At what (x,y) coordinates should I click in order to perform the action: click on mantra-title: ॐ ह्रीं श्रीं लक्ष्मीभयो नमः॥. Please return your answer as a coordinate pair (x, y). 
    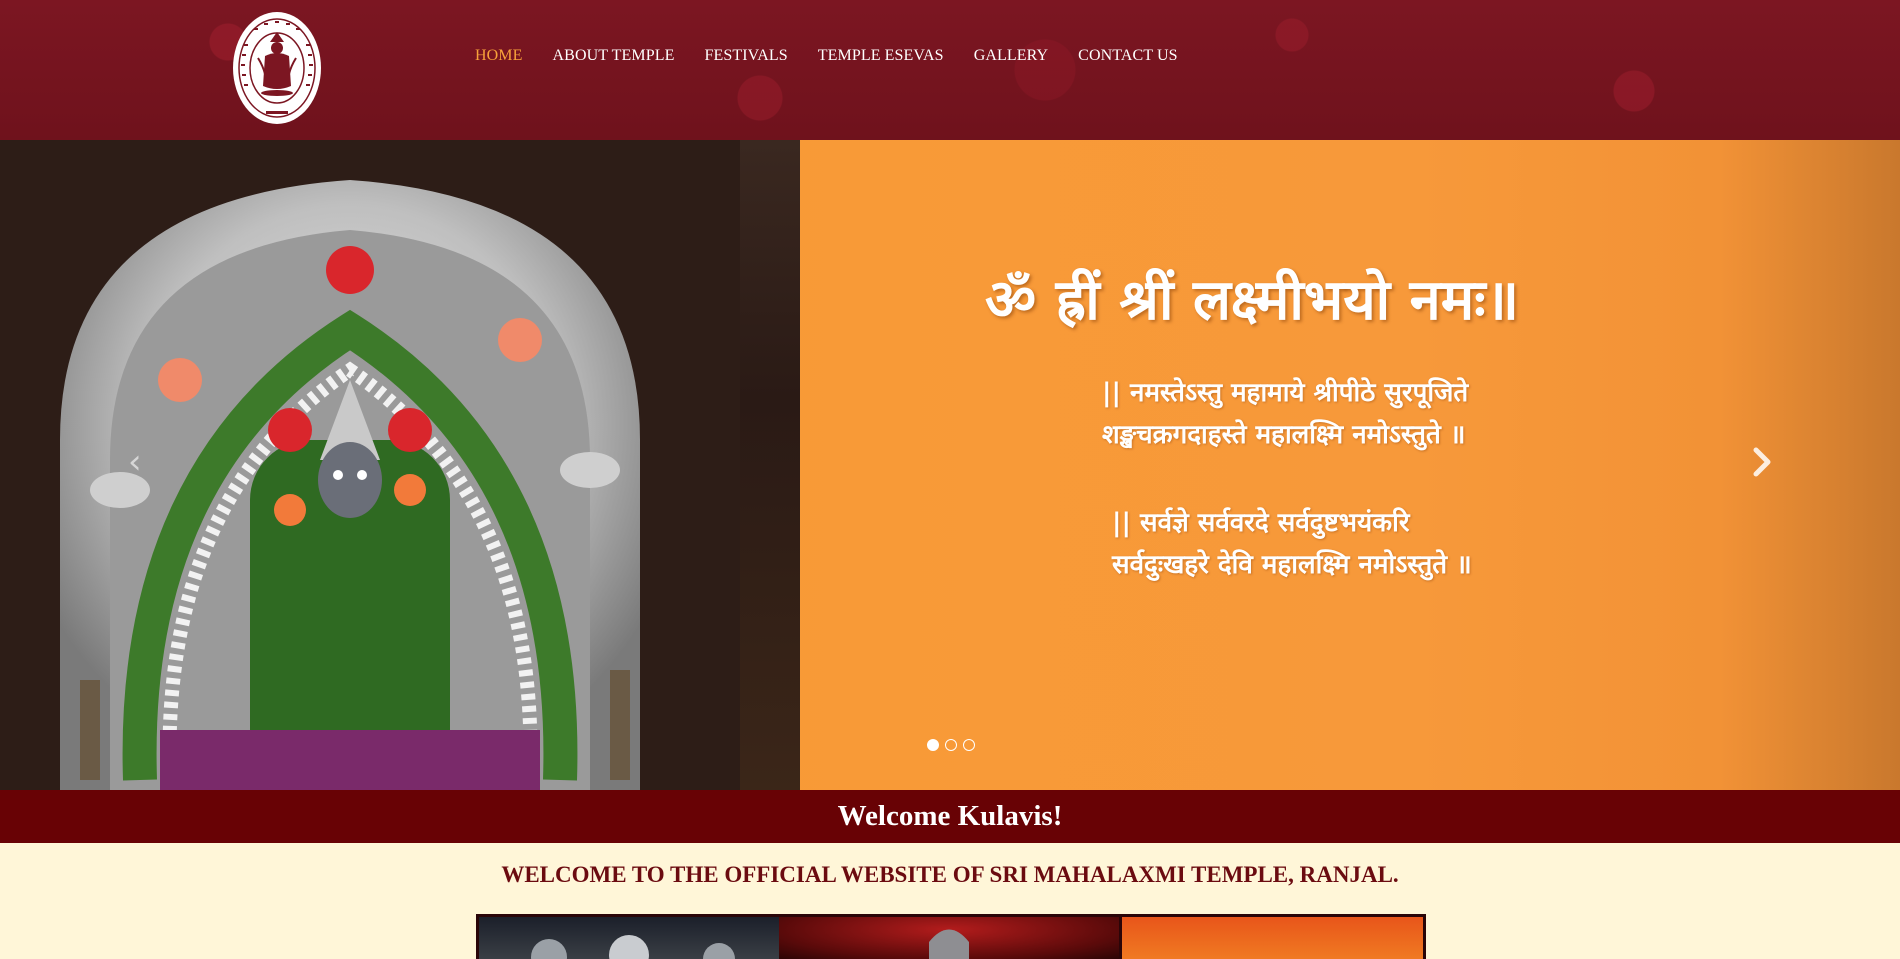
    Looking at the image, I should click on (1252, 300).